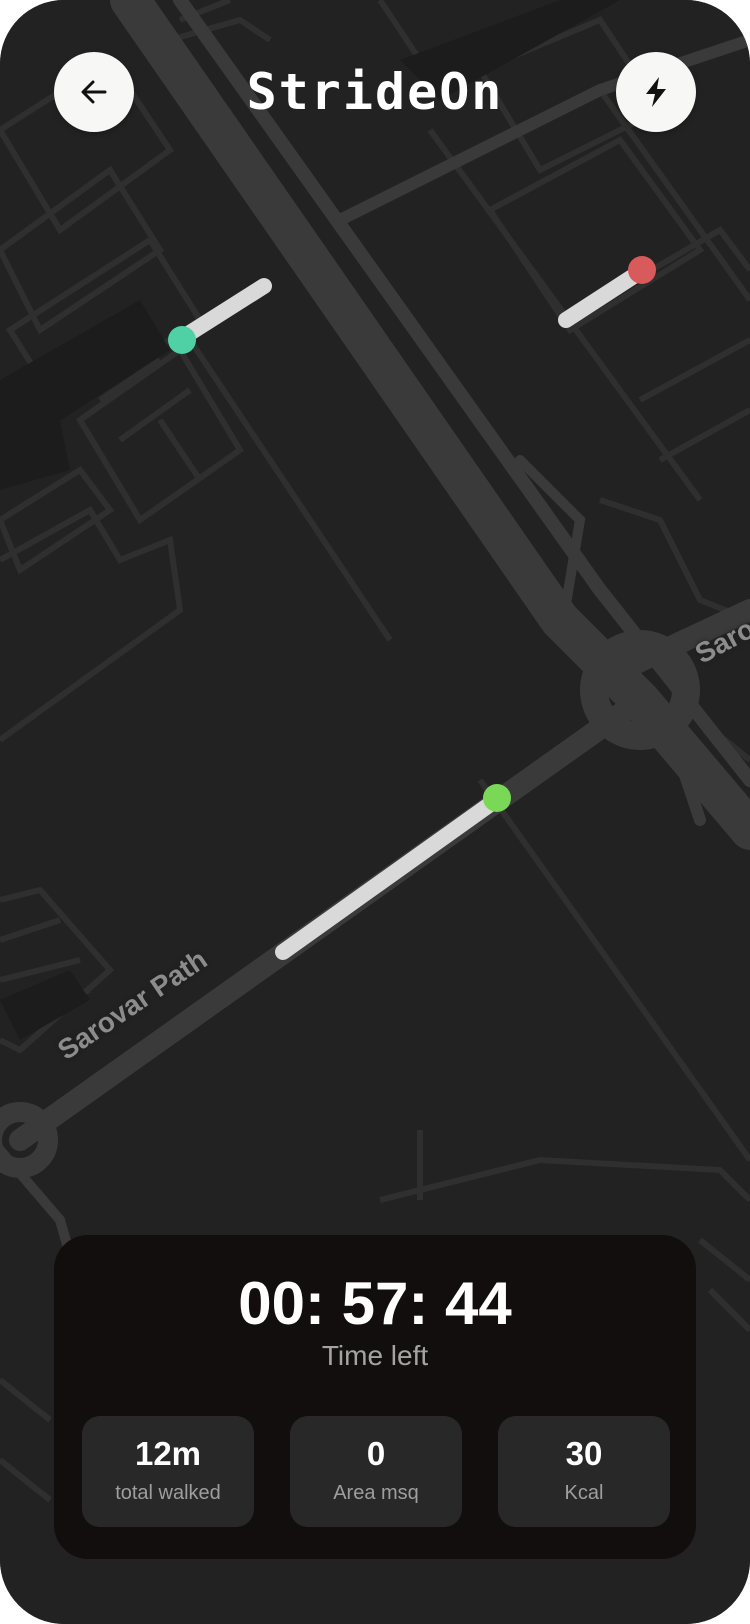 The image size is (750, 1624). Describe the element at coordinates (375, 1303) in the screenshot. I see `countdown-timer: 00: 57: 44` at that location.